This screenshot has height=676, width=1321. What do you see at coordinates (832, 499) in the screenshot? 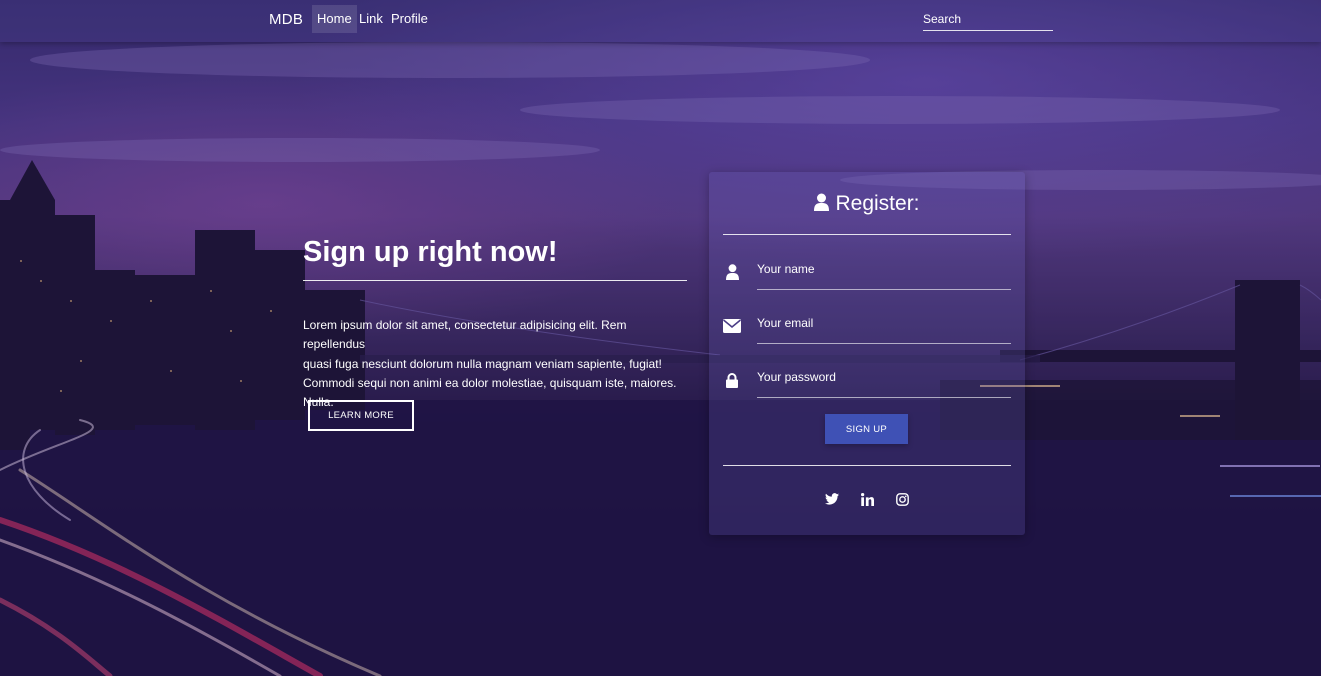
I see `twitter-icon` at bounding box center [832, 499].